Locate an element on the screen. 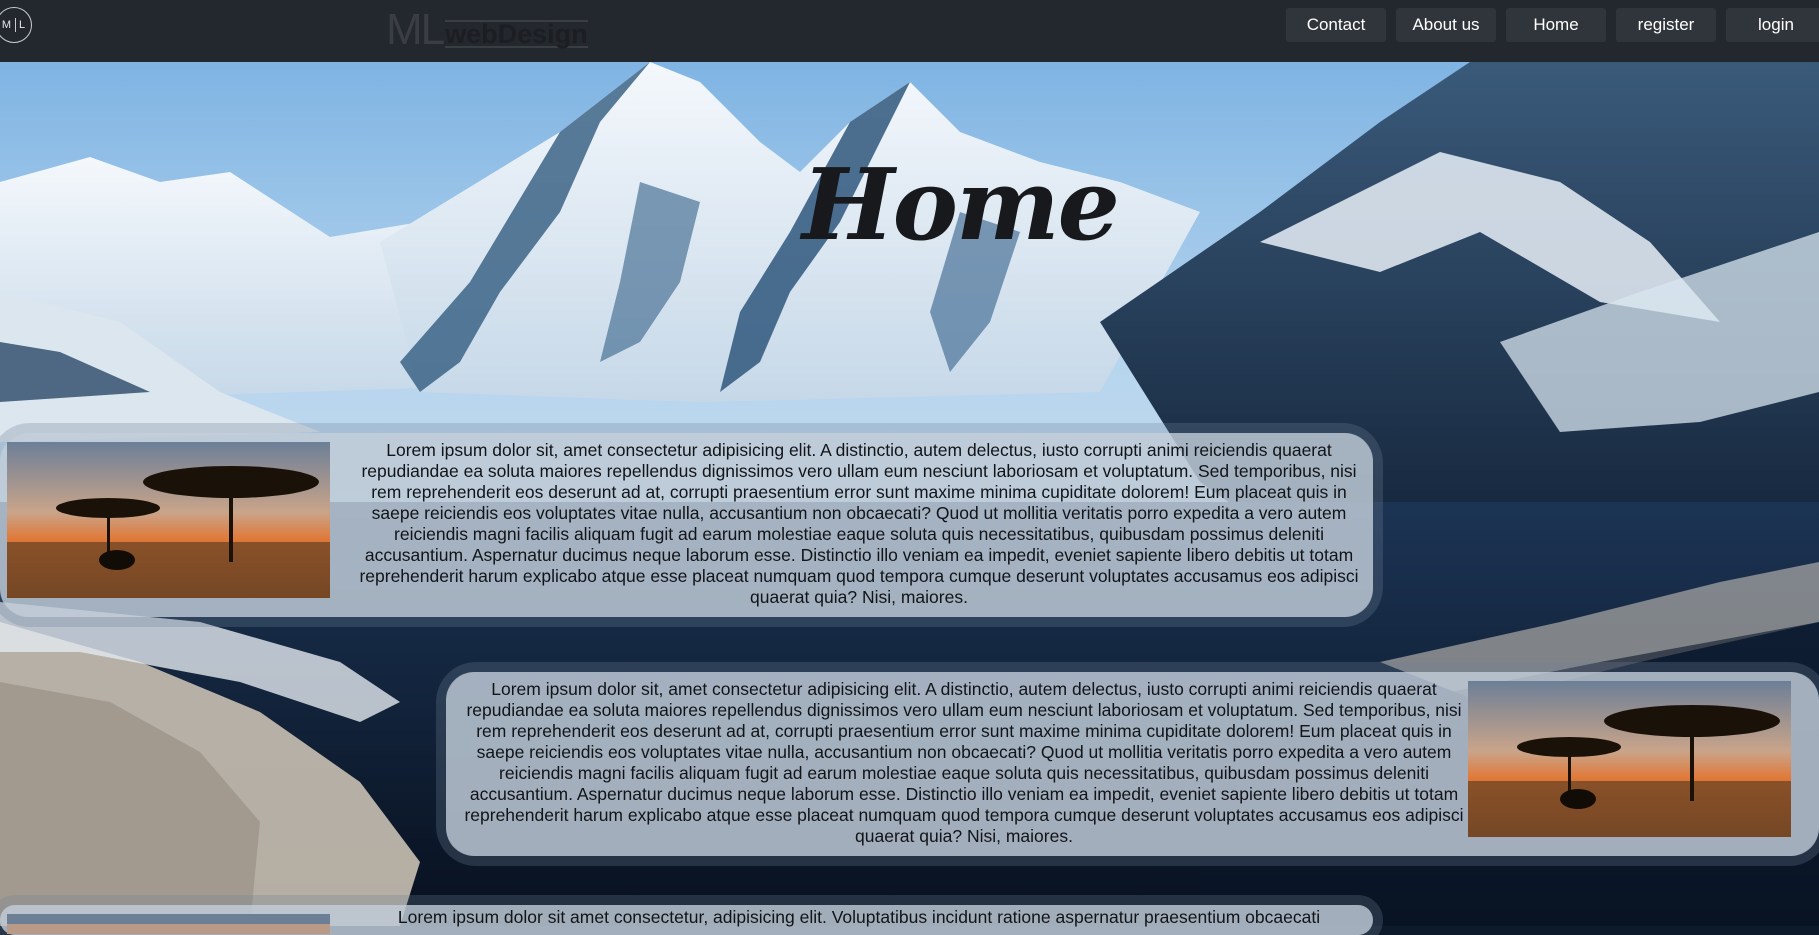 Image resolution: width=1819 pixels, height=935 pixels. logo-divider is located at coordinates (16, 25).